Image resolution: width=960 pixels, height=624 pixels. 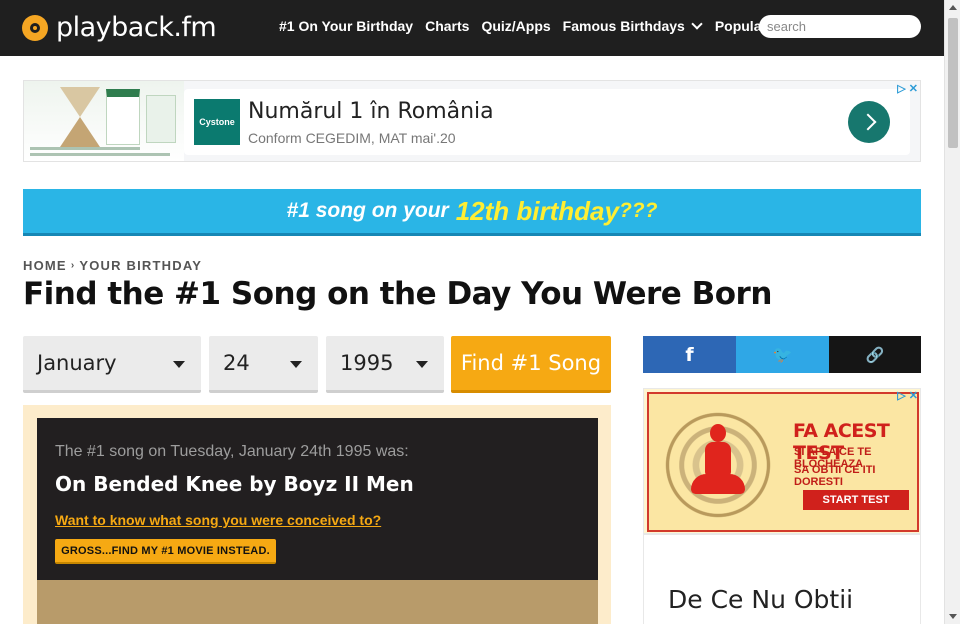 I want to click on day-select: 24, so click(x=263, y=364).